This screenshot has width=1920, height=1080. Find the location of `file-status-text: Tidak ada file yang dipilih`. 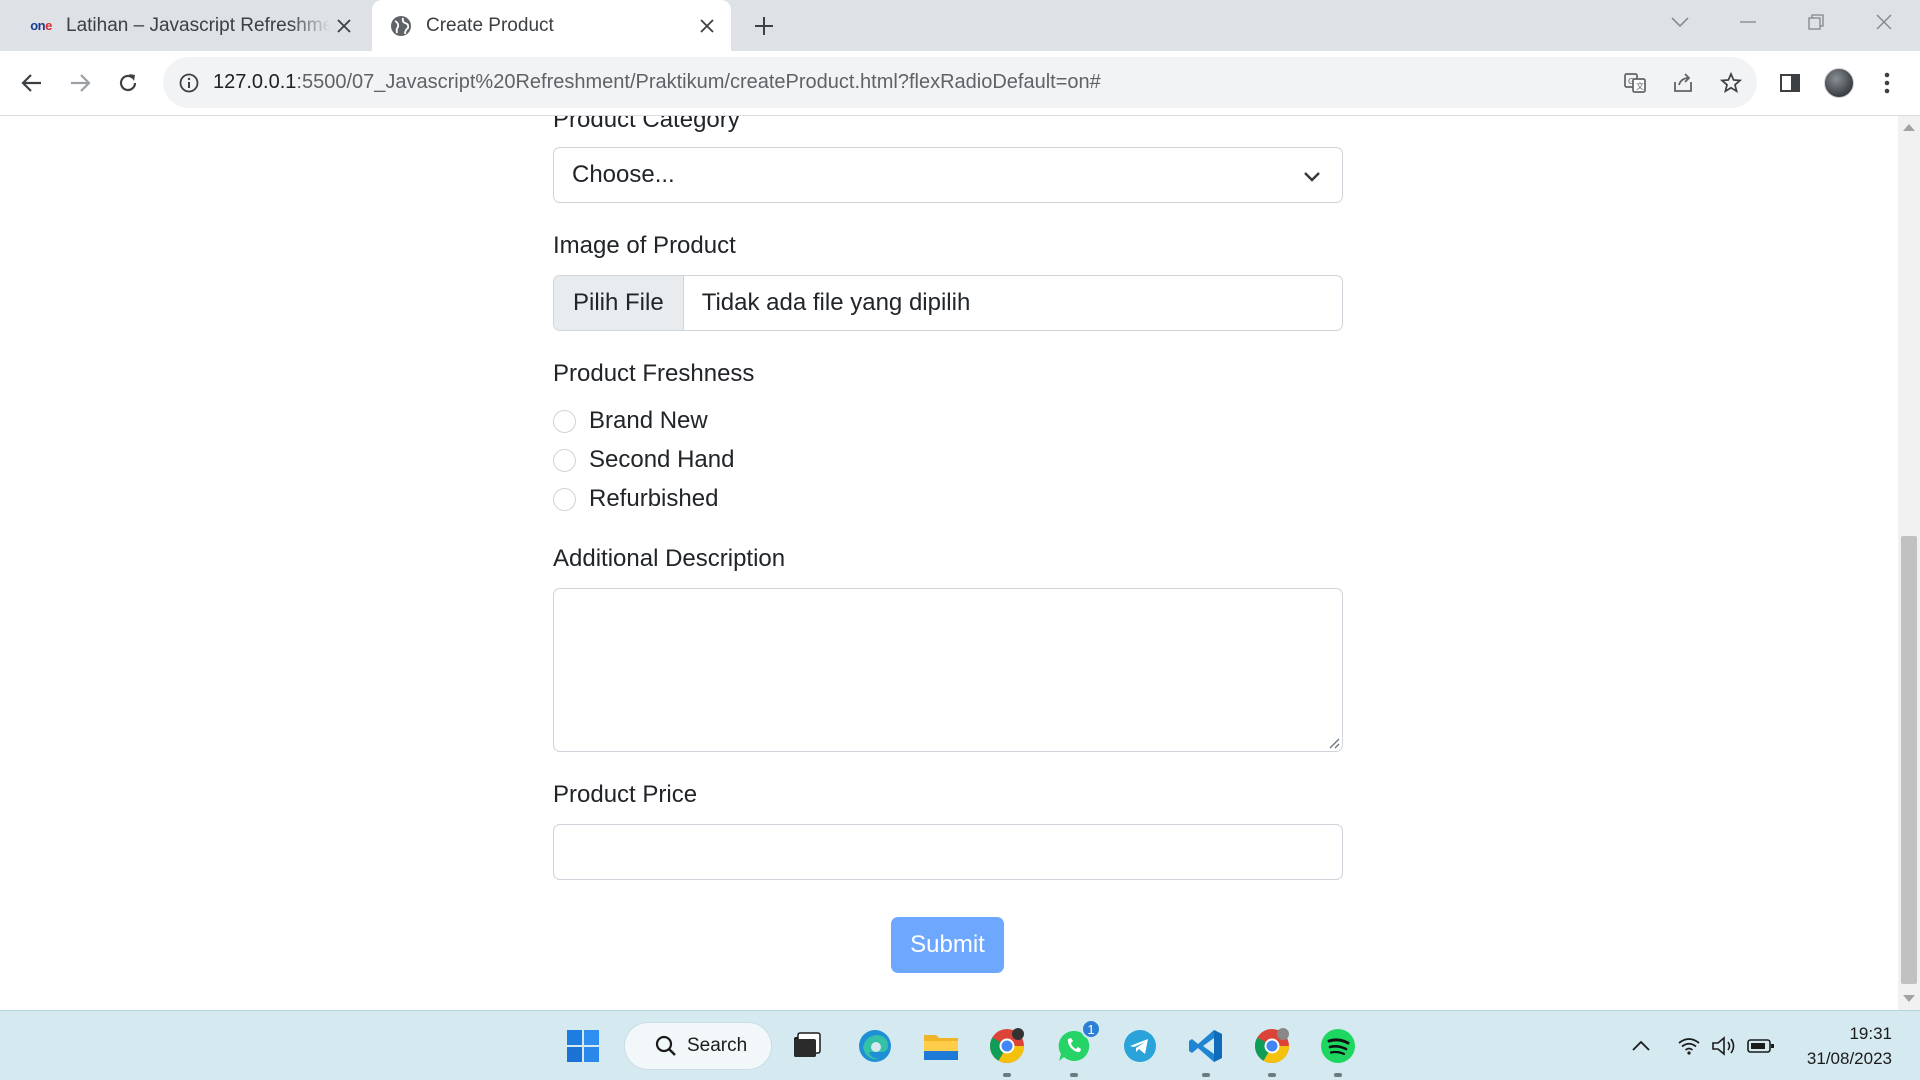

file-status-text: Tidak ada file yang dipilih is located at coordinates (836, 302).